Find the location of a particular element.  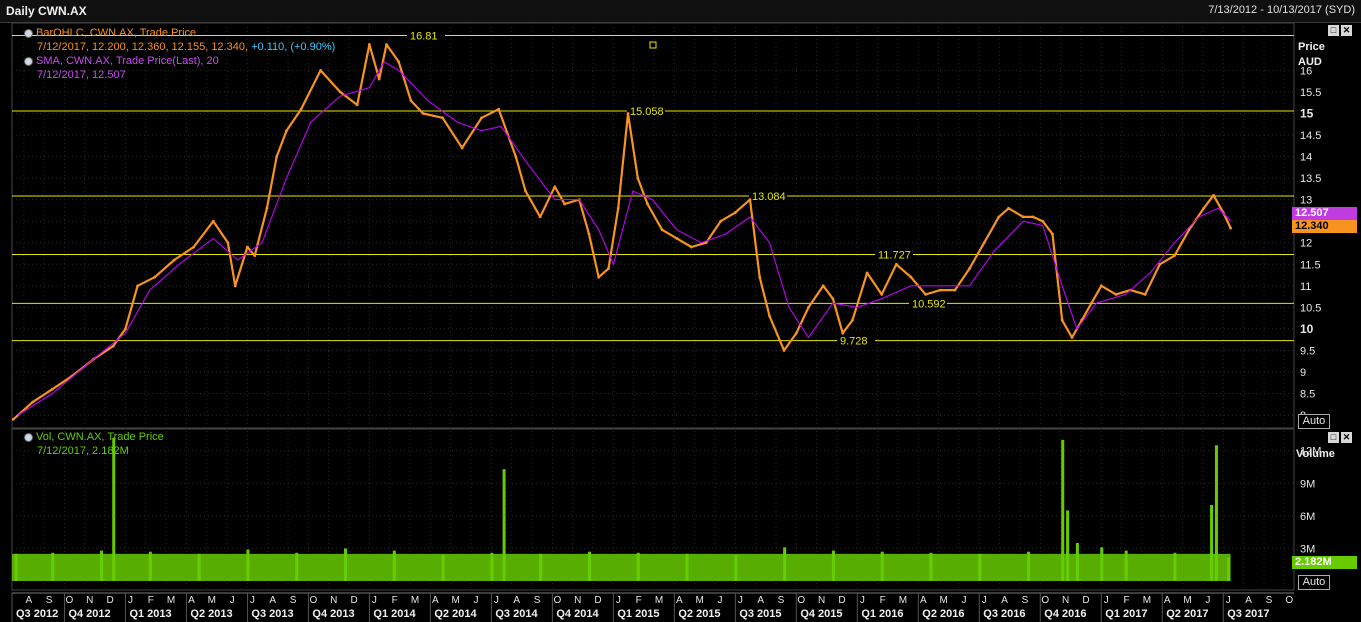

volume-axis-title: Volume is located at coordinates (1315, 454).